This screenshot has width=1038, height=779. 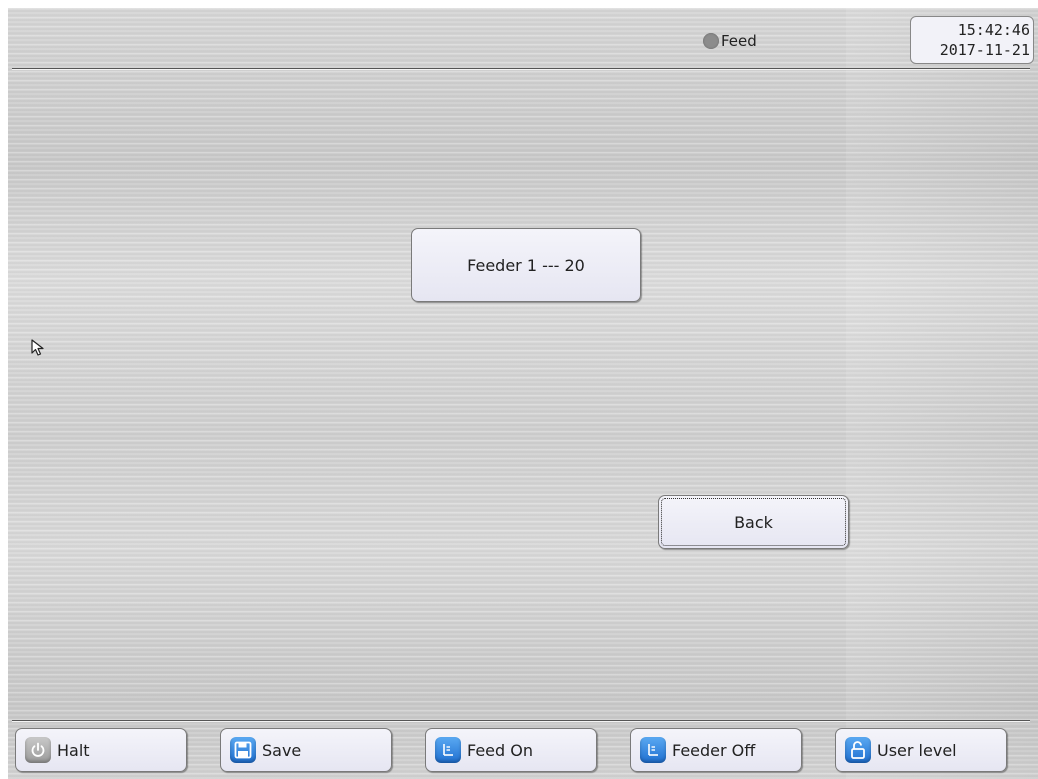 I want to click on back-button: Back, so click(x=753, y=522).